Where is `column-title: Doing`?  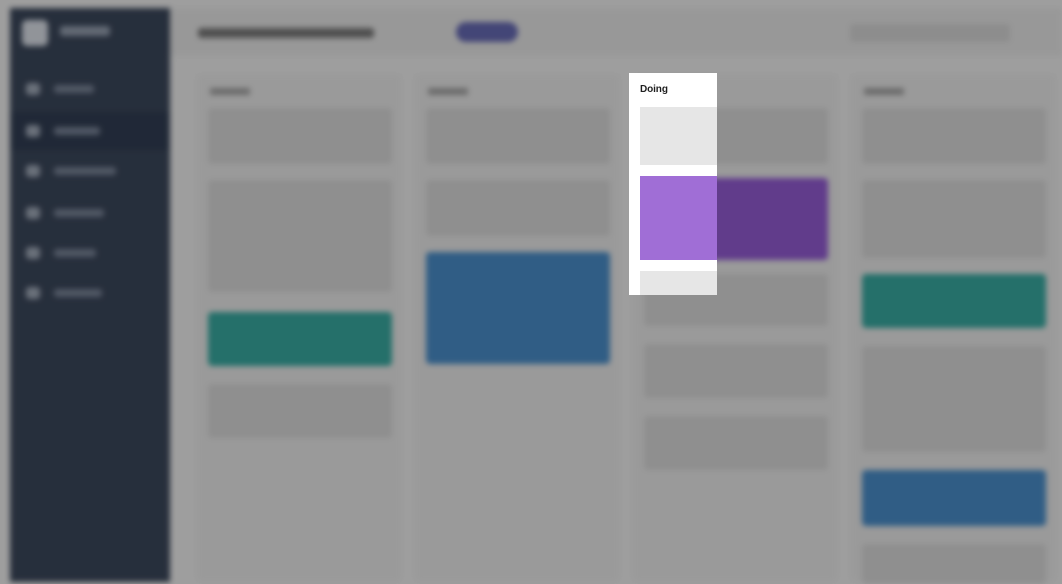
column-title: Doing is located at coordinates (654, 89).